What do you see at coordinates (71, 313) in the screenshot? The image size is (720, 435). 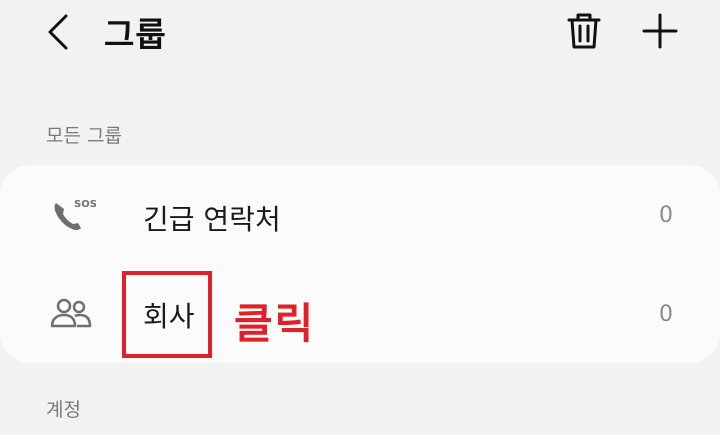 I see `people-icon` at bounding box center [71, 313].